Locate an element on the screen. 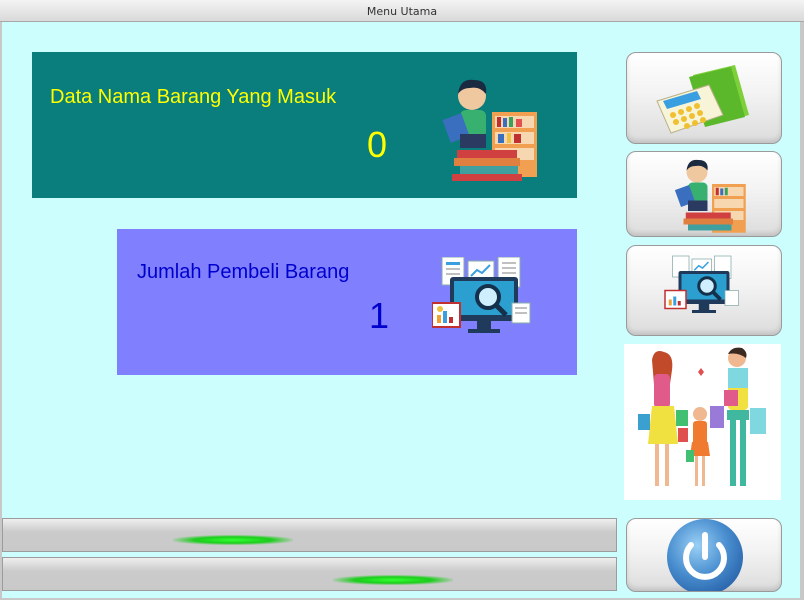 The width and height of the screenshot is (804, 600). exit-button is located at coordinates (704, 556).